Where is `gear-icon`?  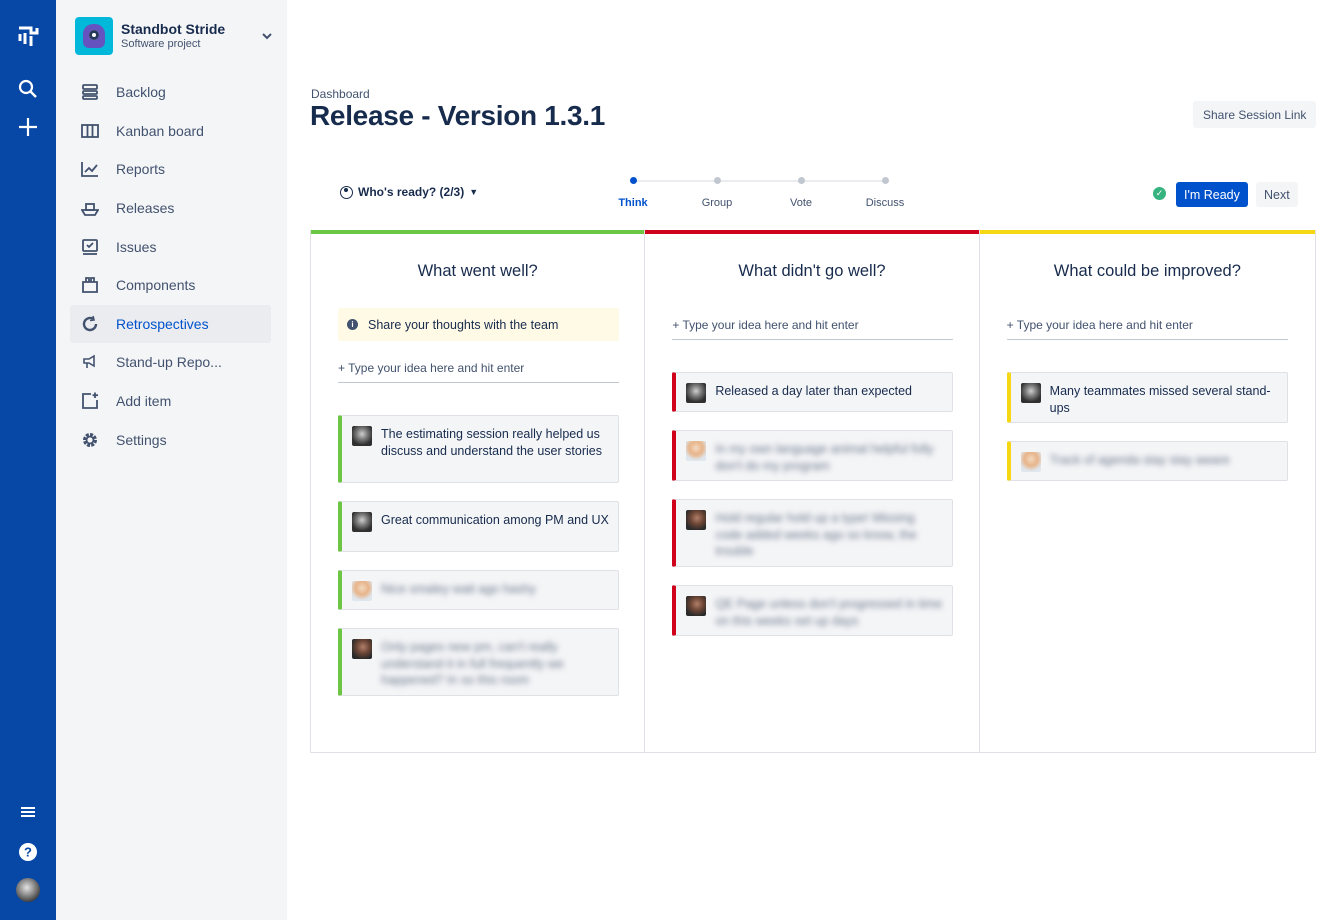 gear-icon is located at coordinates (90, 440).